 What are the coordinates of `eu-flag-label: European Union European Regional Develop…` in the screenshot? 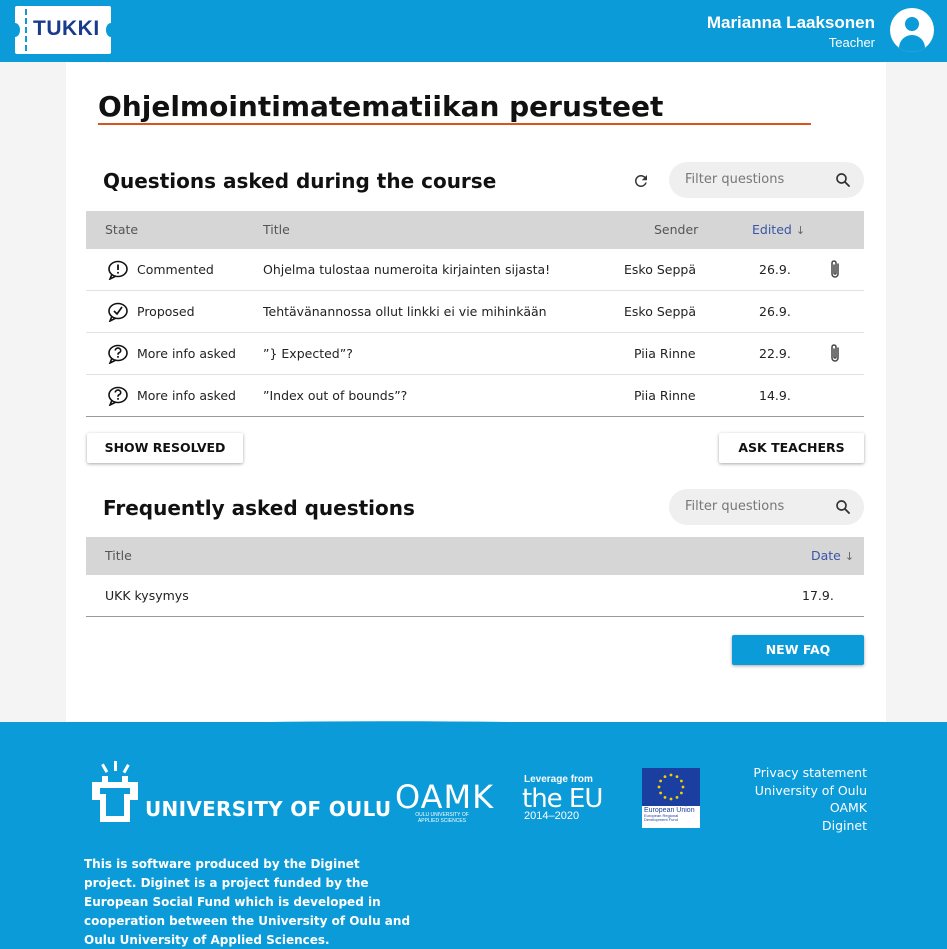 It's located at (671, 817).